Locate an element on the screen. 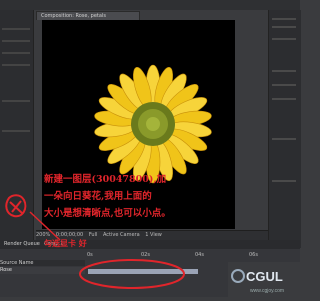 This screenshot has height=301, width=320. logo-brand: CGUL is located at coordinates (264, 276).